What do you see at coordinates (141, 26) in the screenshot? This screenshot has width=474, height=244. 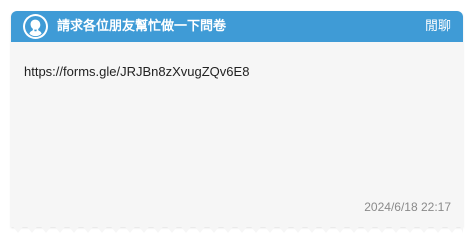 I see `post-title: 請求各位朋友幫忙做一下問卷` at bounding box center [141, 26].